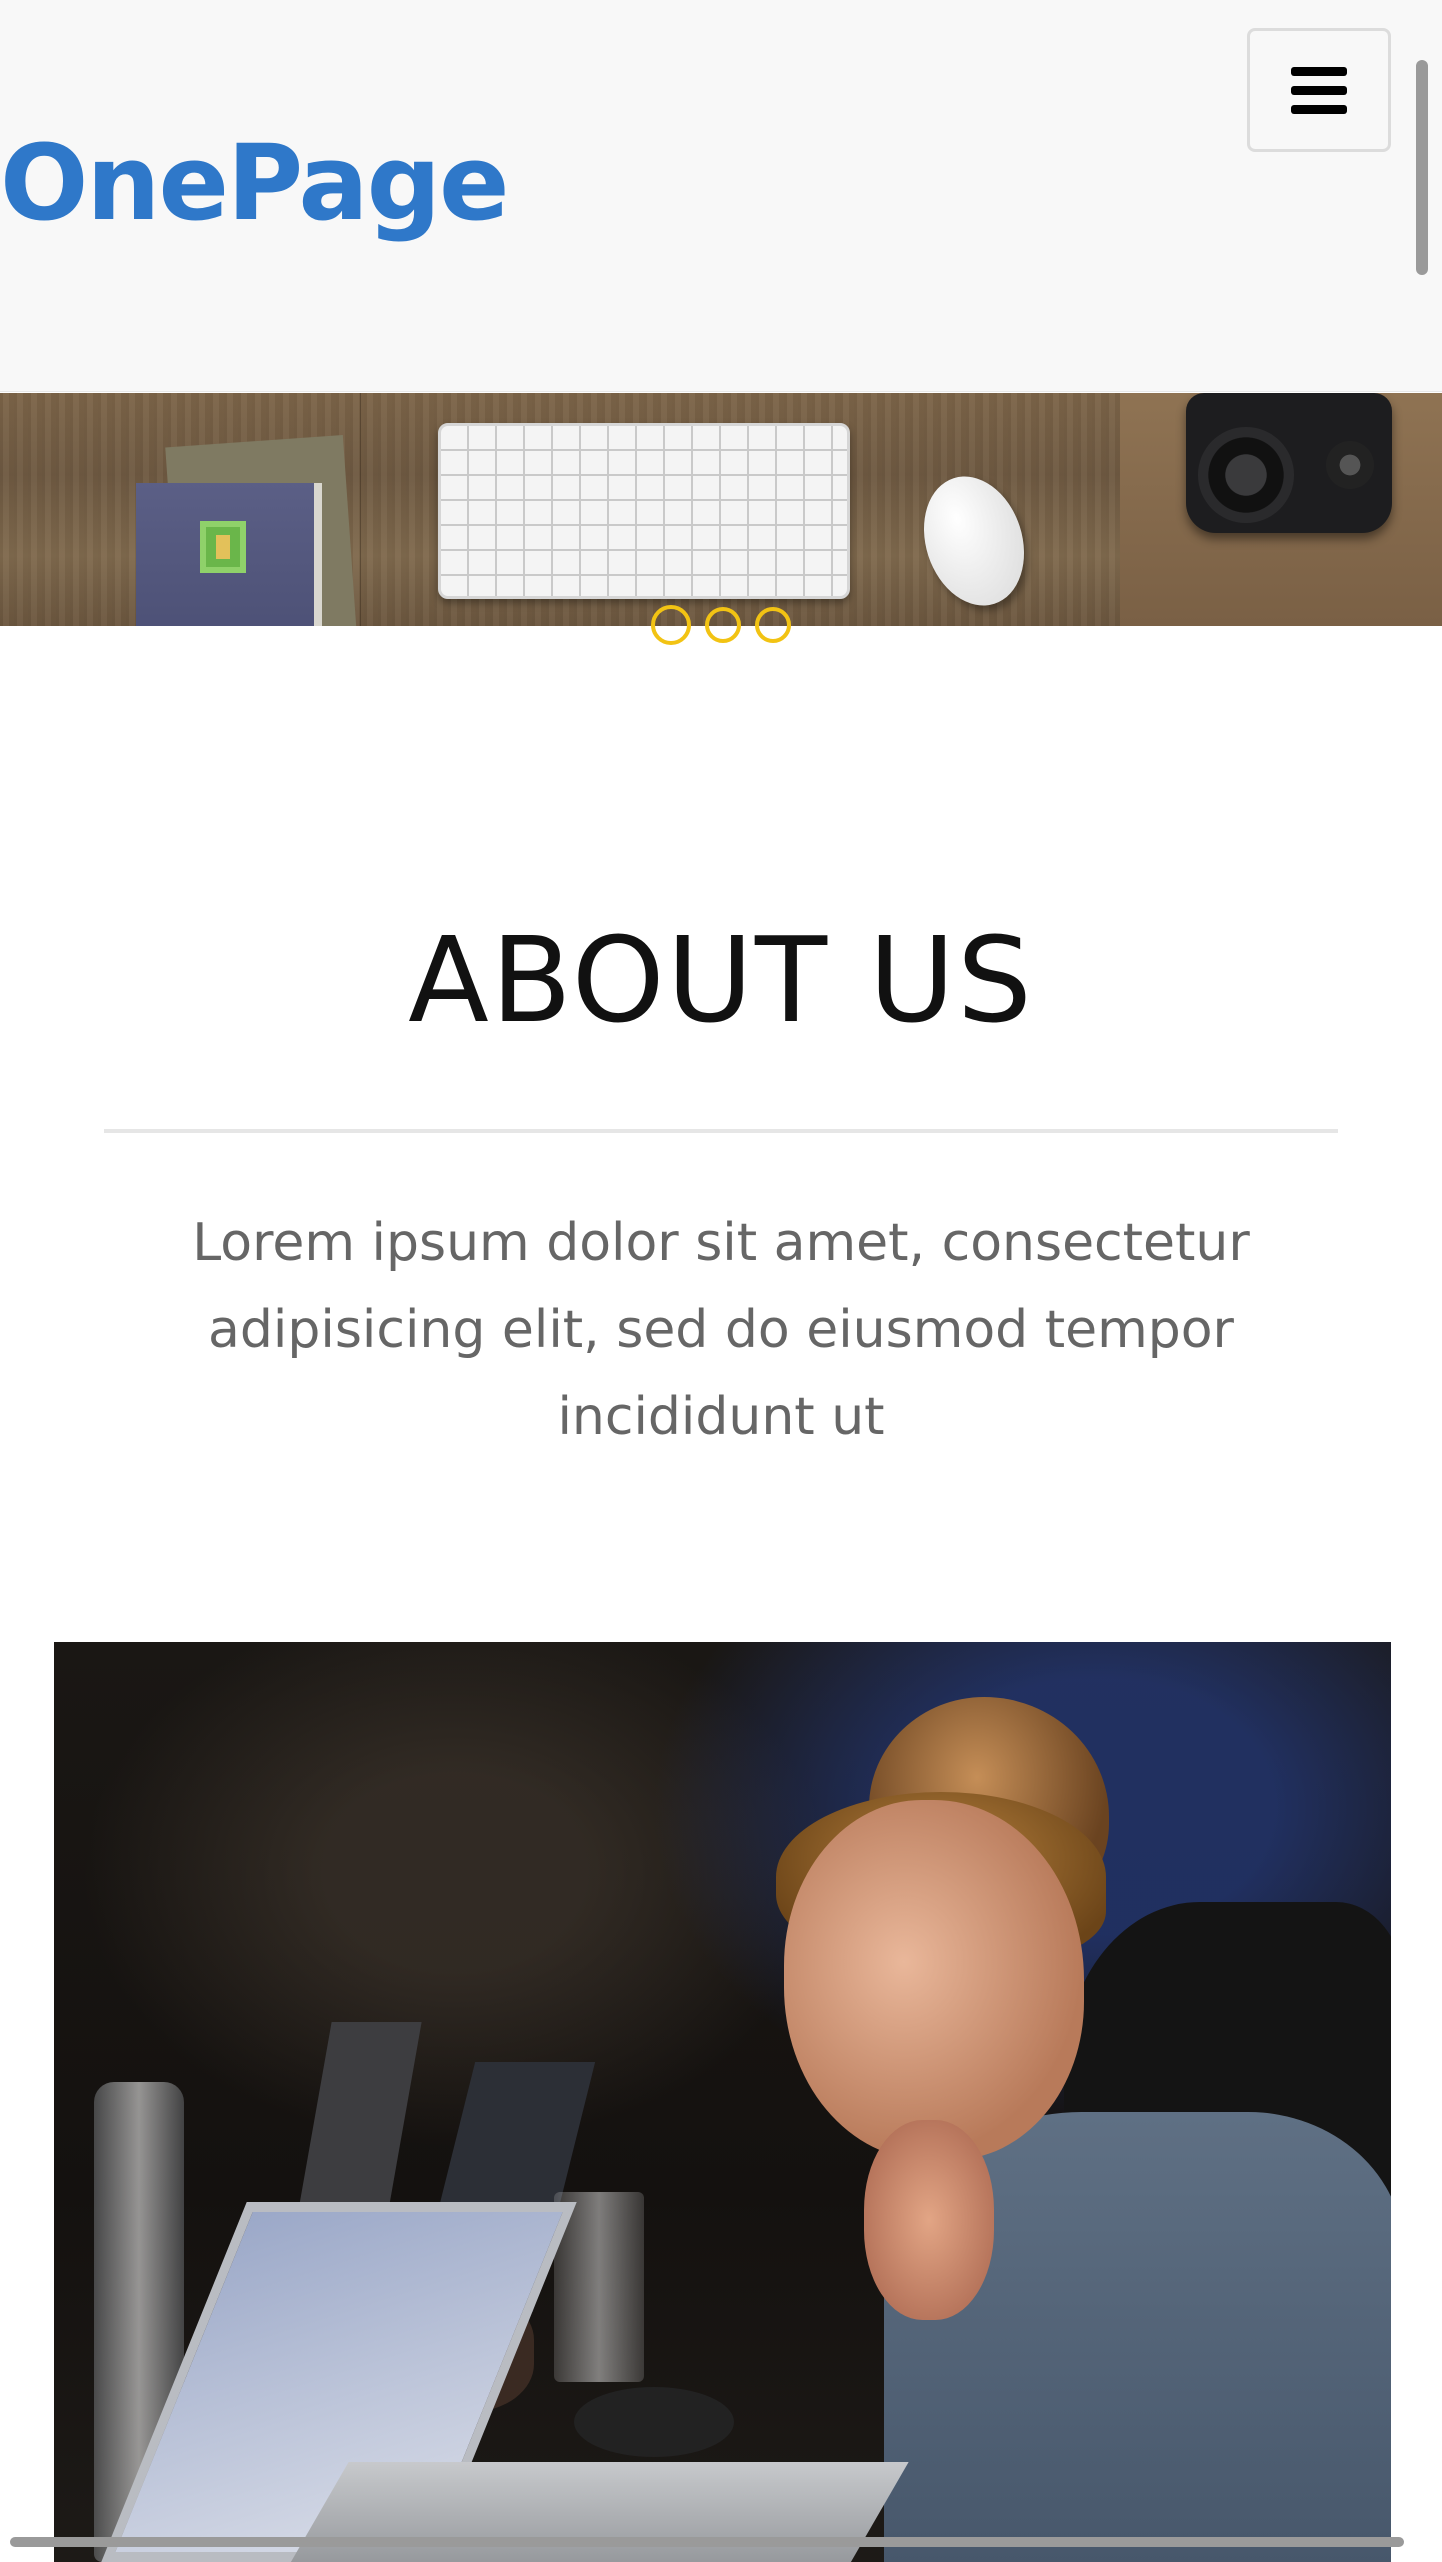 The image size is (1442, 2562). What do you see at coordinates (1246, 475) in the screenshot?
I see `camera-lens-icon` at bounding box center [1246, 475].